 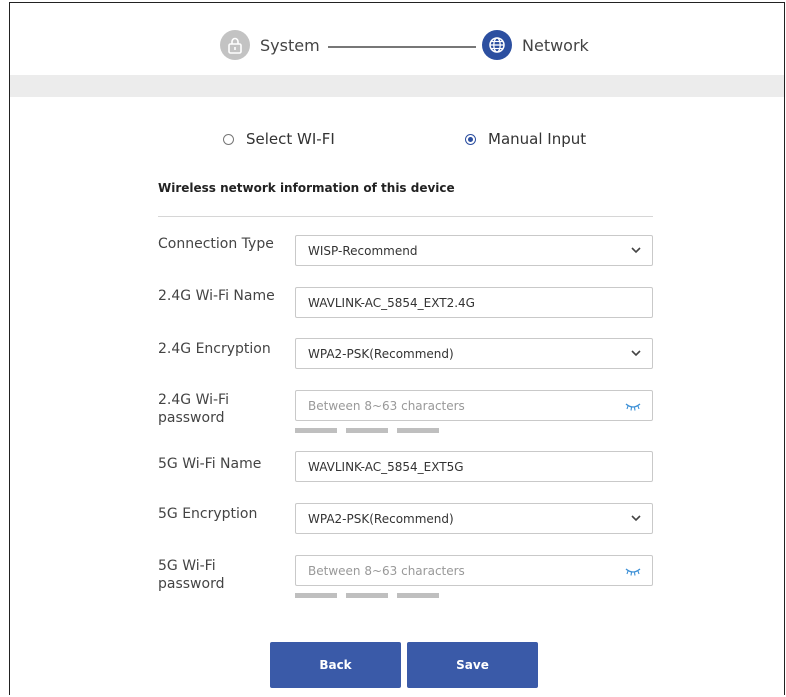 I want to click on pass5-label: 5G Wi-Fi password, so click(x=191, y=575).